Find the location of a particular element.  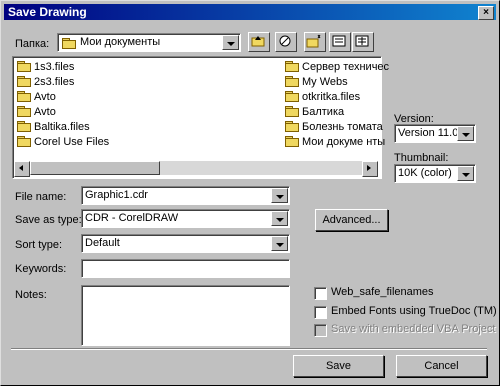

notes-label: Notes: is located at coordinates (31, 295).